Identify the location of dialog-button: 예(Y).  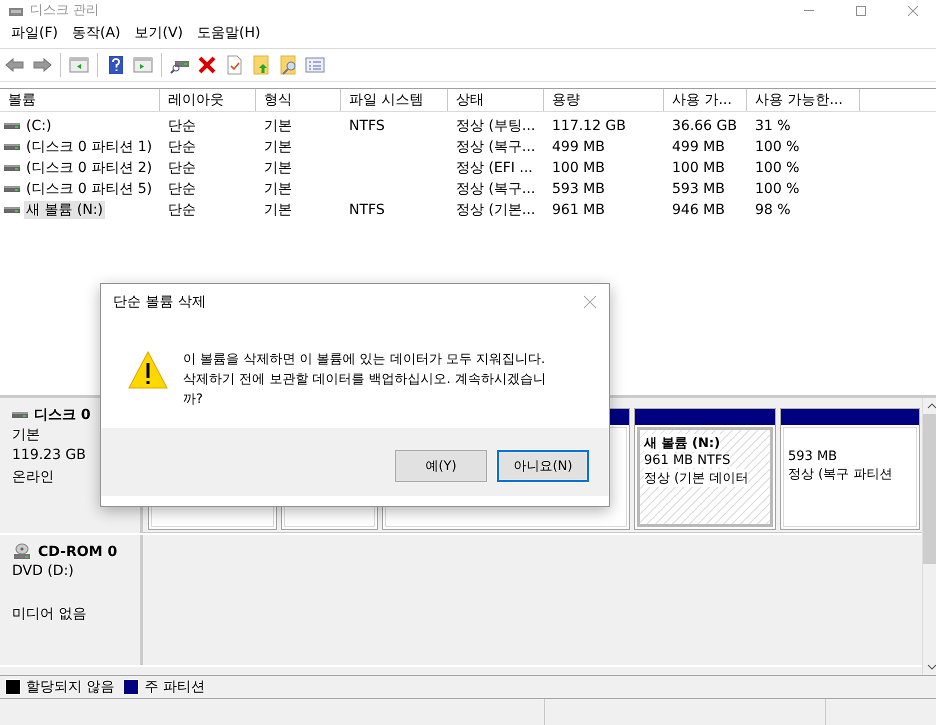
(441, 466).